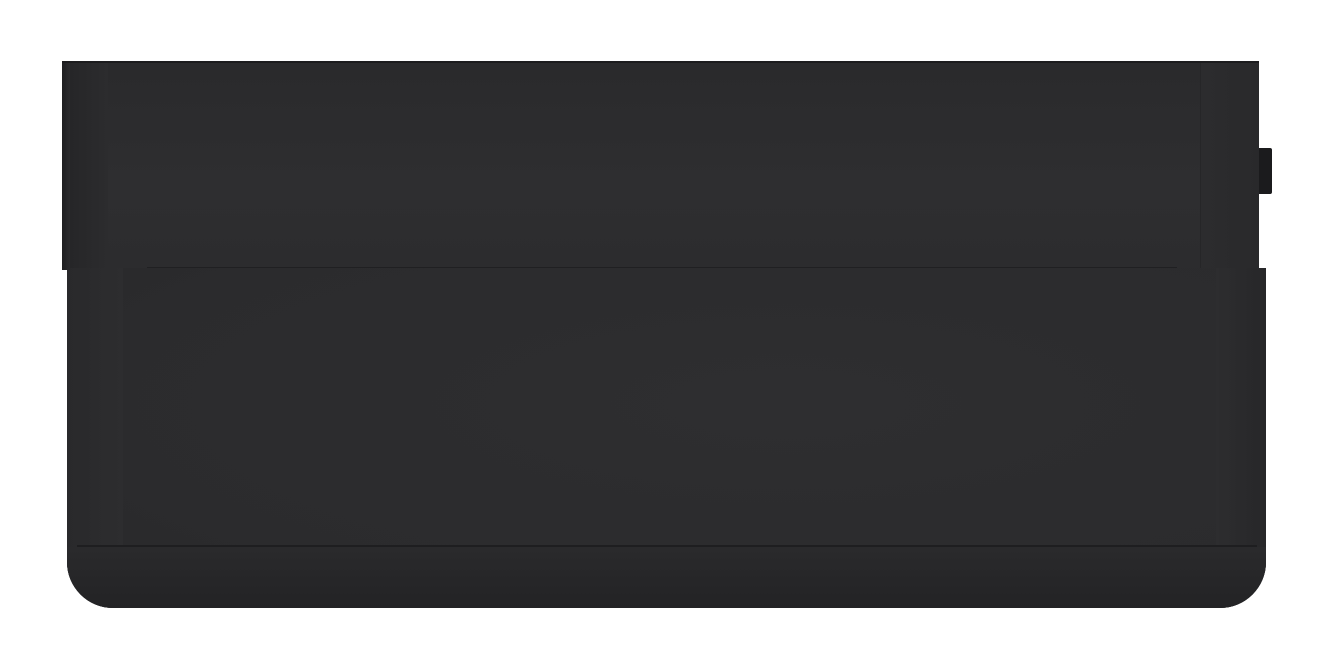  Describe the element at coordinates (1229, 166) in the screenshot. I see `top-panel-right-bezel` at that location.